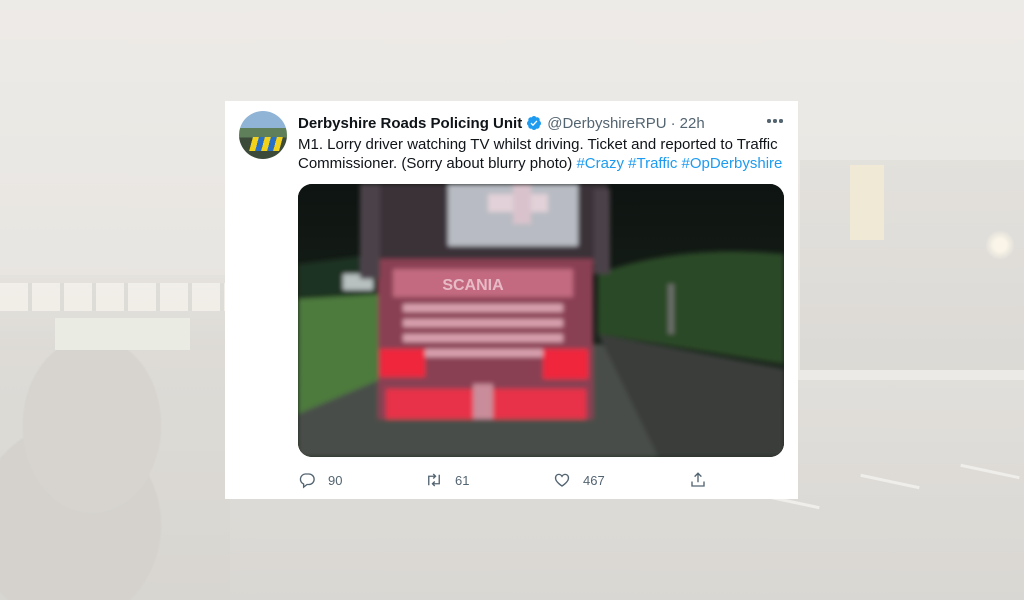 The image size is (1024, 600). What do you see at coordinates (508, 480) in the screenshot?
I see `tweet-actions: 90 61 467` at bounding box center [508, 480].